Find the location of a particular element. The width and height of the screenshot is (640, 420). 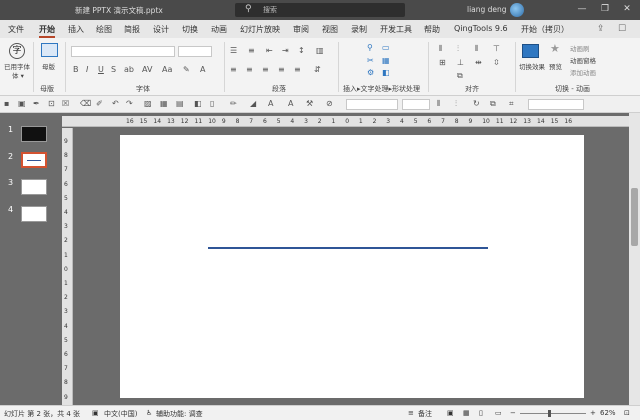

notes-button: 备注 is located at coordinates (425, 414).